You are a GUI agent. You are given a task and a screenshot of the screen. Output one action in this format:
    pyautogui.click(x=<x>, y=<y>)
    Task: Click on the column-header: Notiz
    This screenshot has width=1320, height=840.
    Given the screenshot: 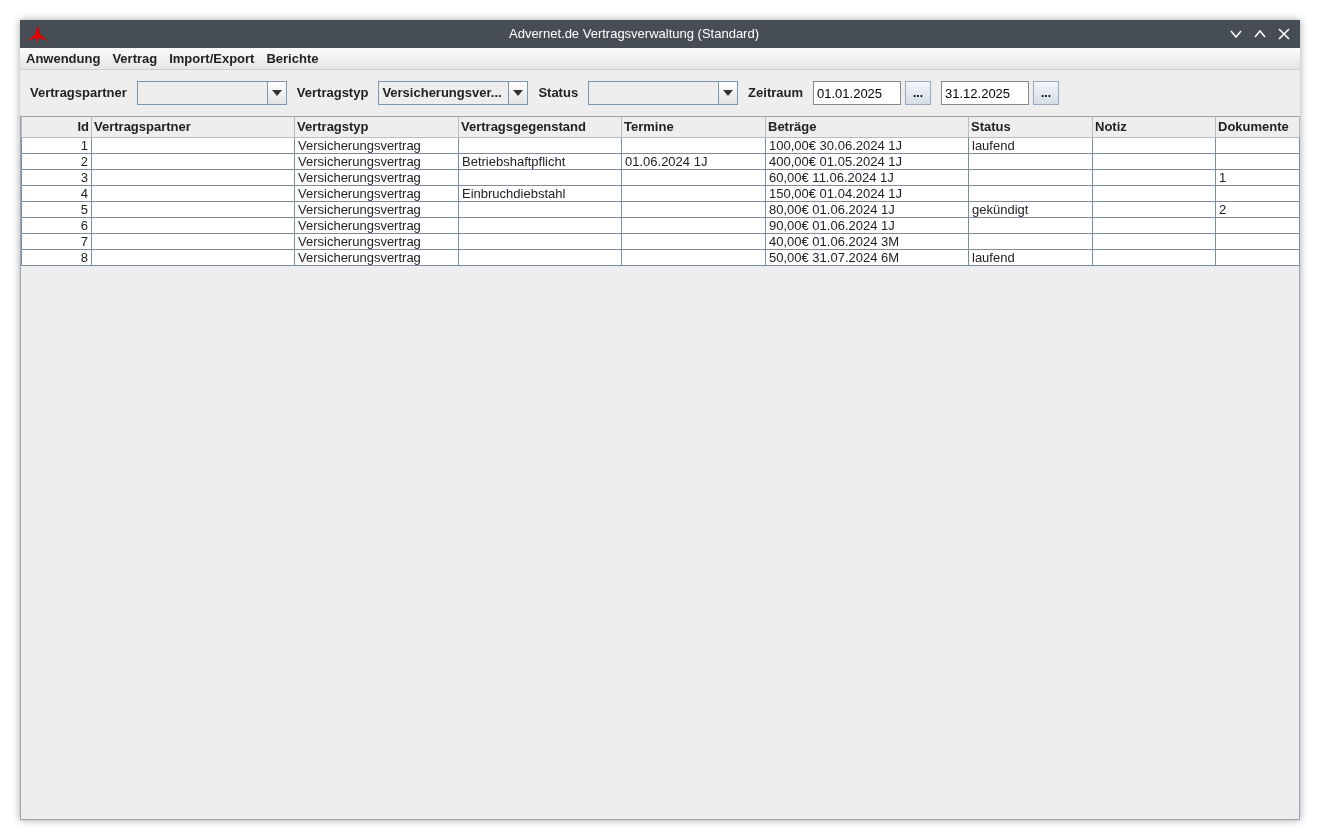 What is the action you would take?
    pyautogui.click(x=1154, y=127)
    